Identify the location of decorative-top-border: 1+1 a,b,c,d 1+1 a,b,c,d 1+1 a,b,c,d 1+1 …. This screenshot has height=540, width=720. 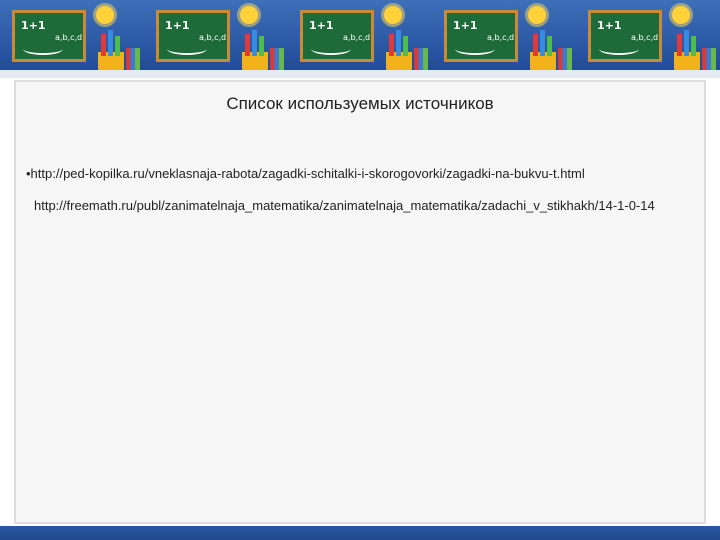
(360, 39).